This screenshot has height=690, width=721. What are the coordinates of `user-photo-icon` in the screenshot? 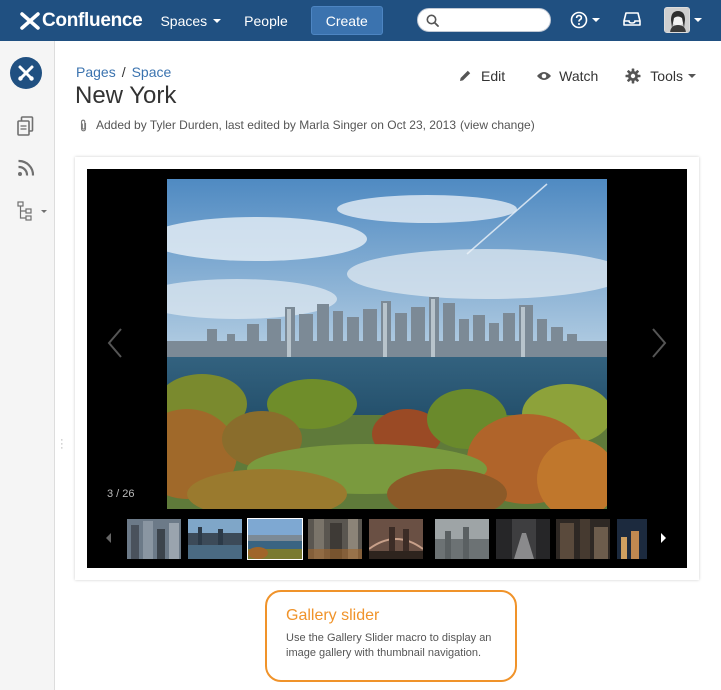 It's located at (677, 20).